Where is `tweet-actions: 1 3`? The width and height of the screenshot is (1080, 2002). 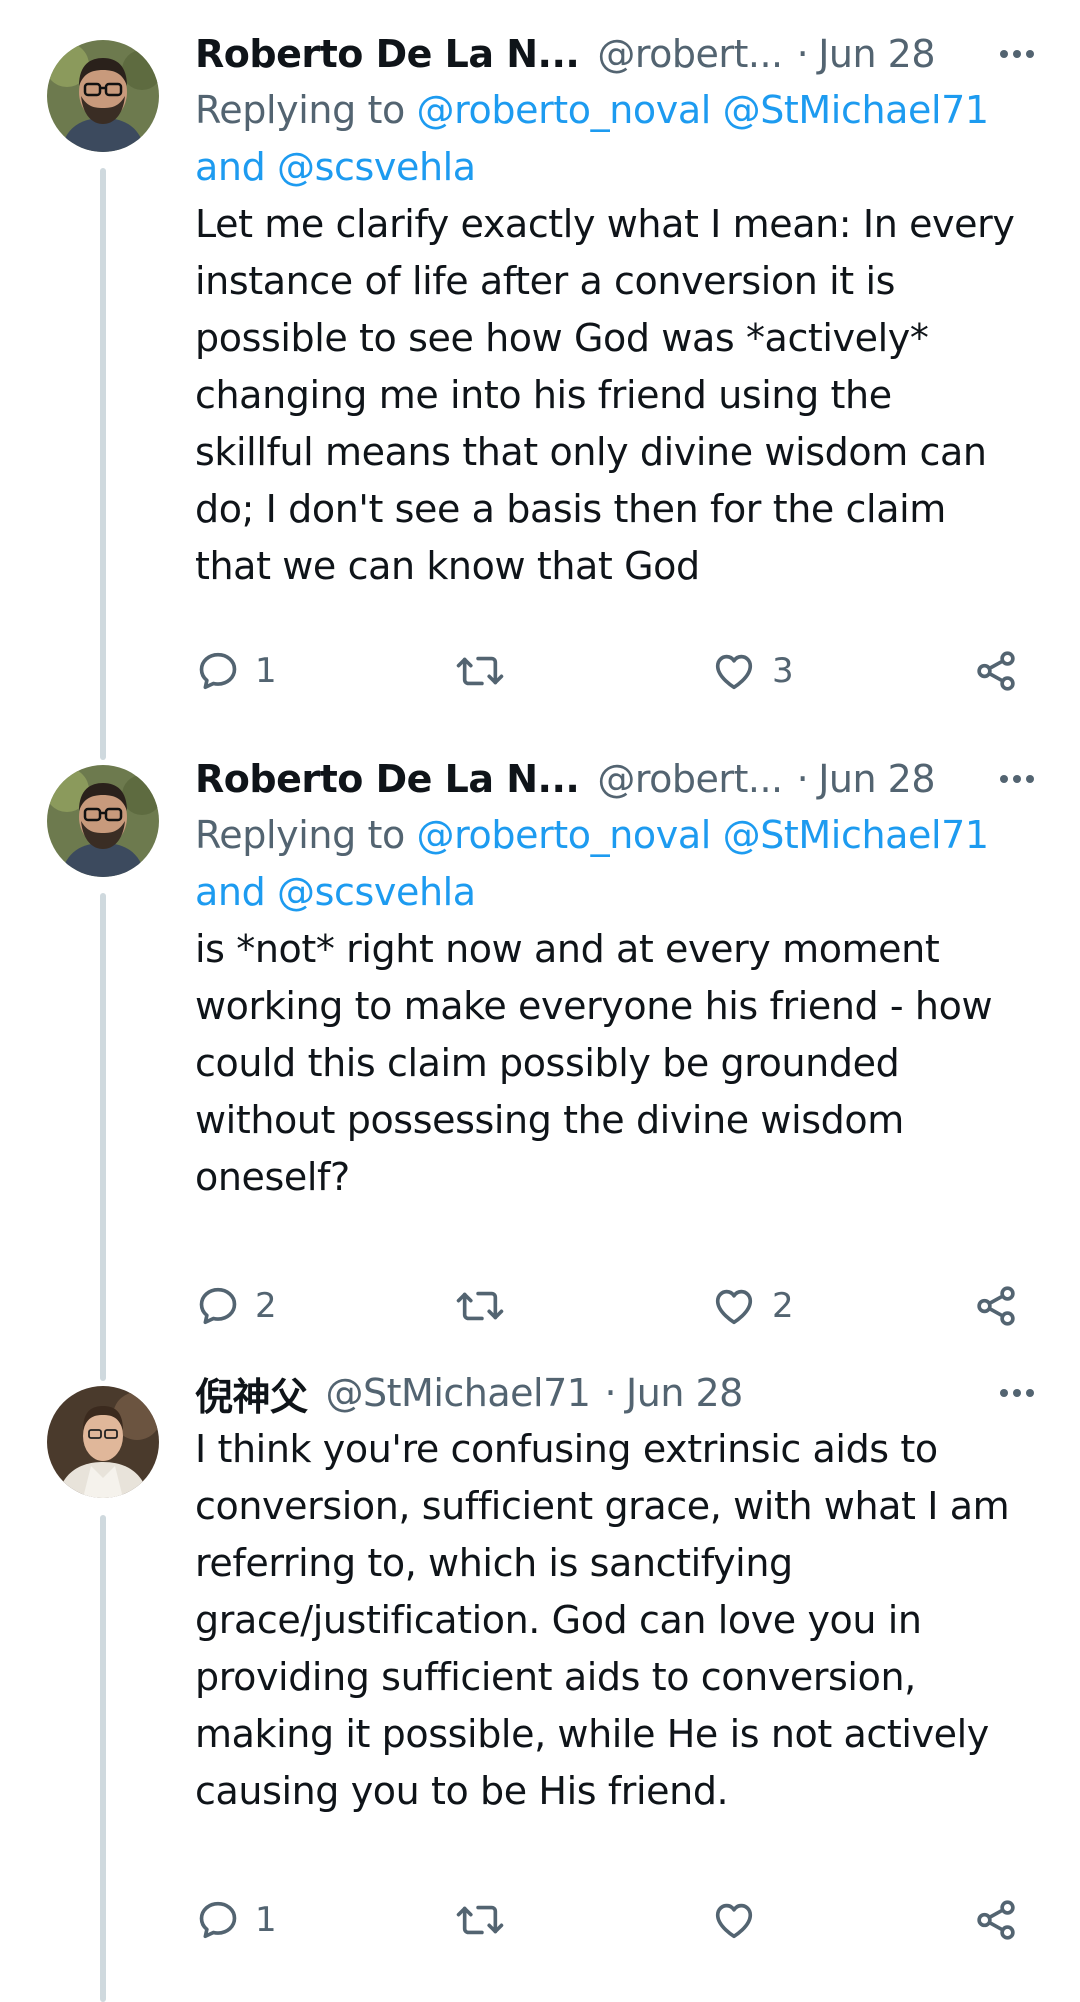 tweet-actions: 1 3 is located at coordinates (610, 671).